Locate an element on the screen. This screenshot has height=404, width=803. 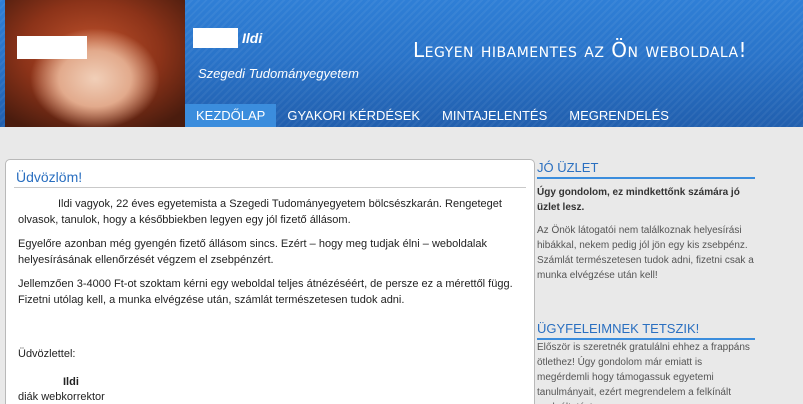
page-title: Üdvözlöm! is located at coordinates (49, 177).